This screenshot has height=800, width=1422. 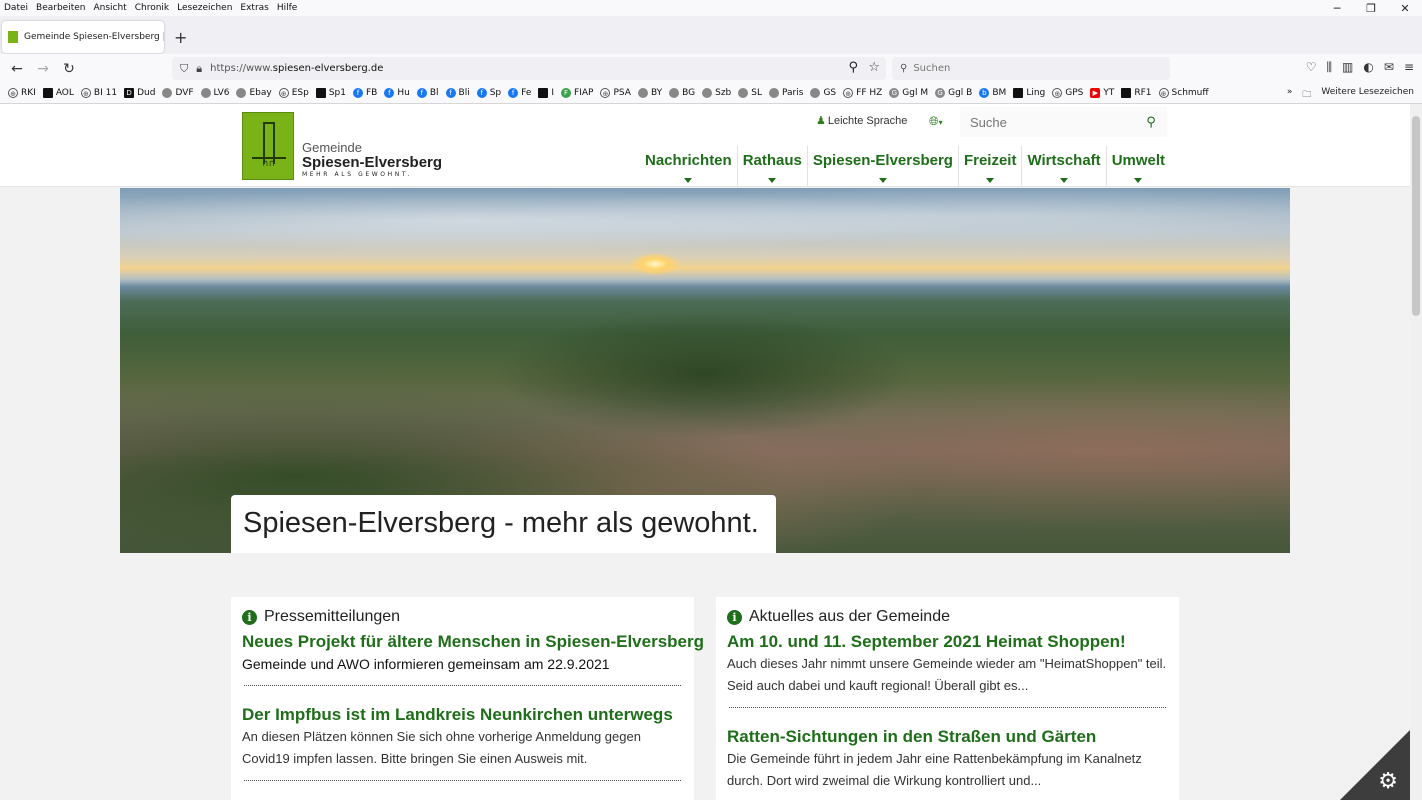 I want to click on chevron-more-icon: », so click(x=1290, y=95).